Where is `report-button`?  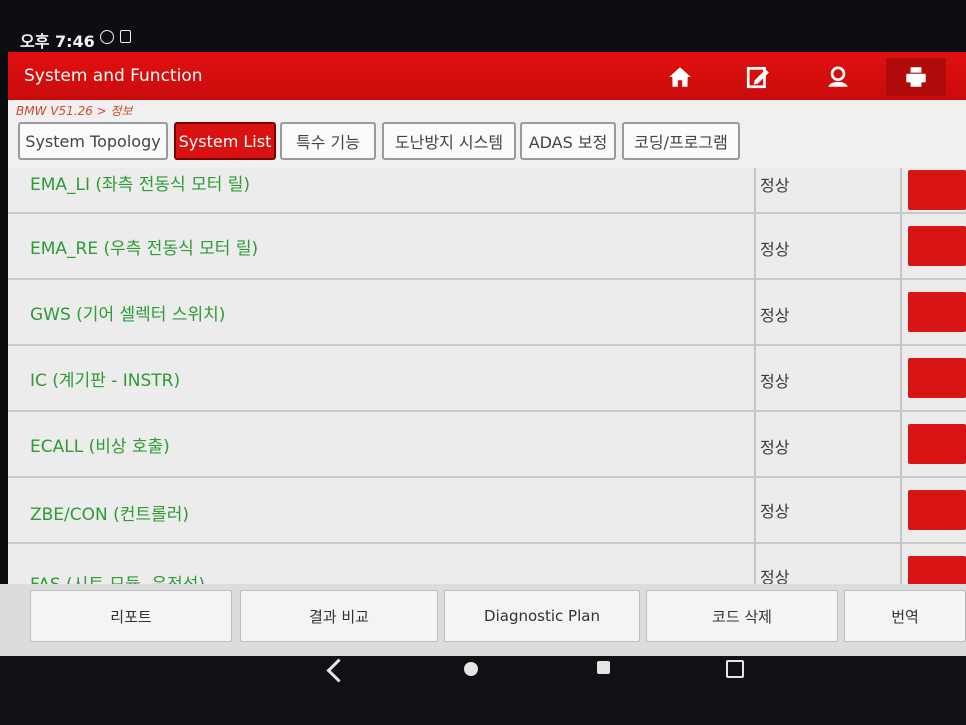 report-button is located at coordinates (758, 77).